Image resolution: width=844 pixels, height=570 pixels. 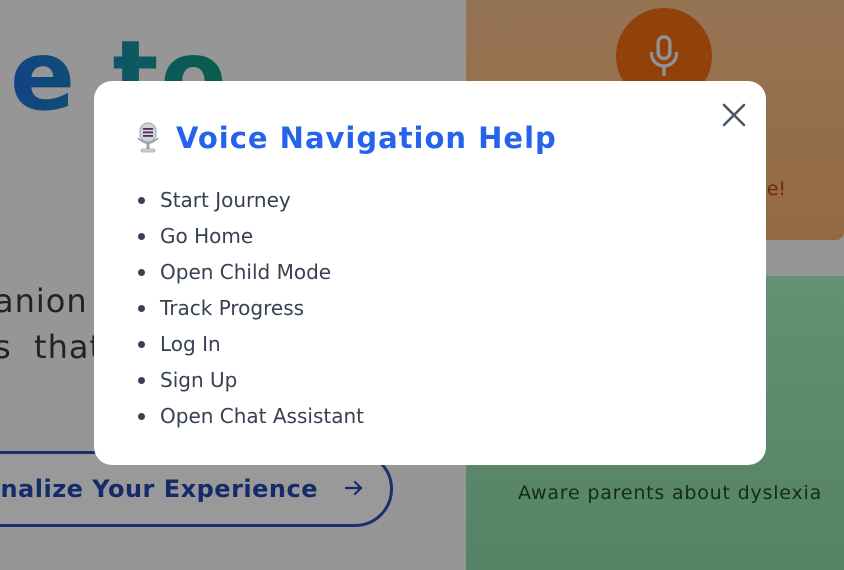 What do you see at coordinates (251, 380) in the screenshot?
I see `list-item: Sign Up` at bounding box center [251, 380].